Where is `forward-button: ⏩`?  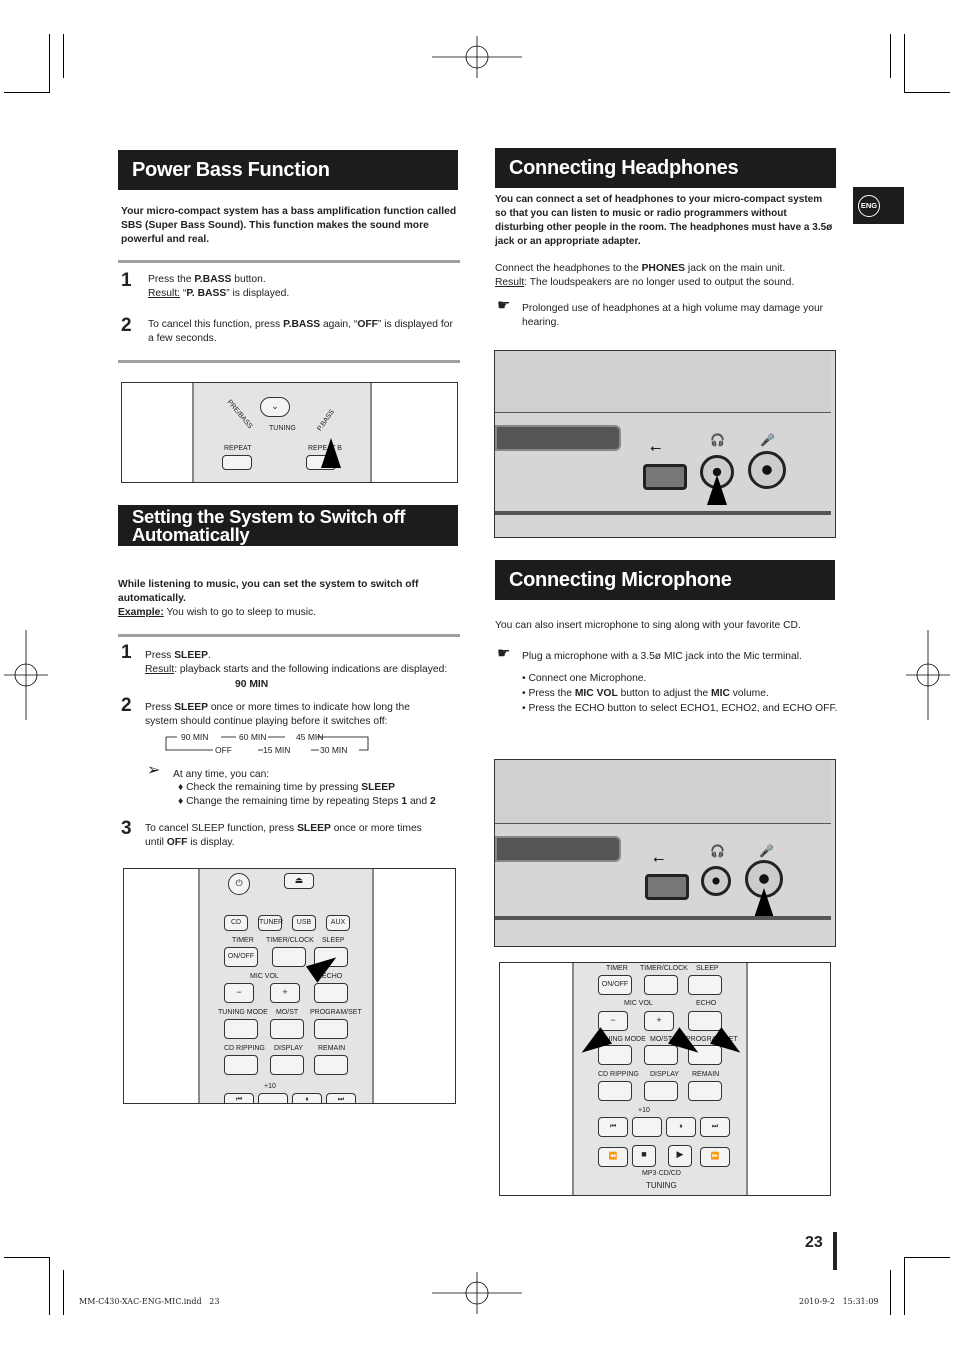 forward-button: ⏩ is located at coordinates (715, 1157).